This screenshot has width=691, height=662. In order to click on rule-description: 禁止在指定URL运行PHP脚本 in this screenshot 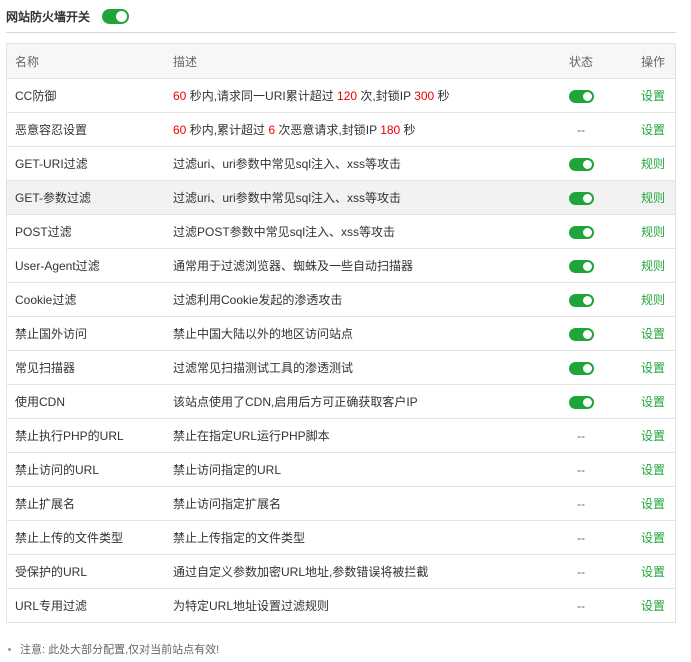, I will do `click(251, 436)`.